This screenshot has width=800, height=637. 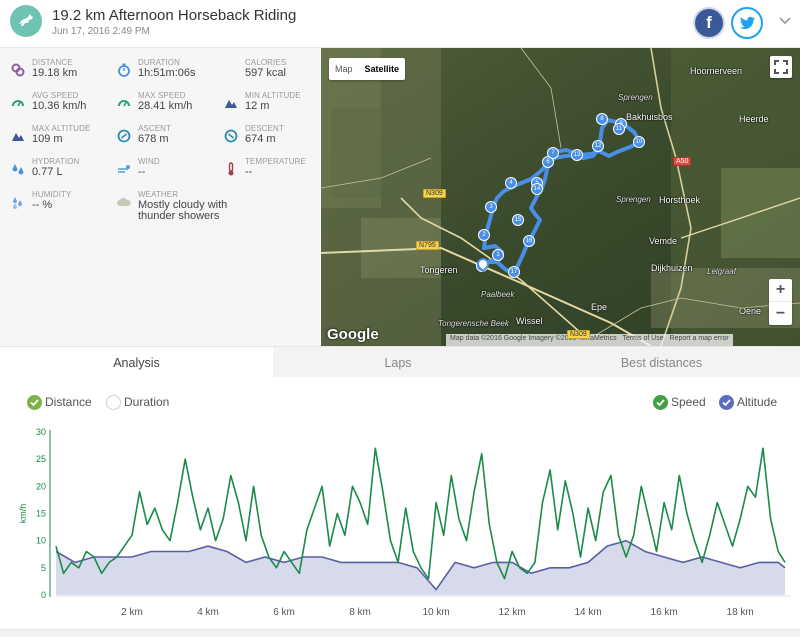 I want to click on stat-value: --, so click(x=142, y=172).